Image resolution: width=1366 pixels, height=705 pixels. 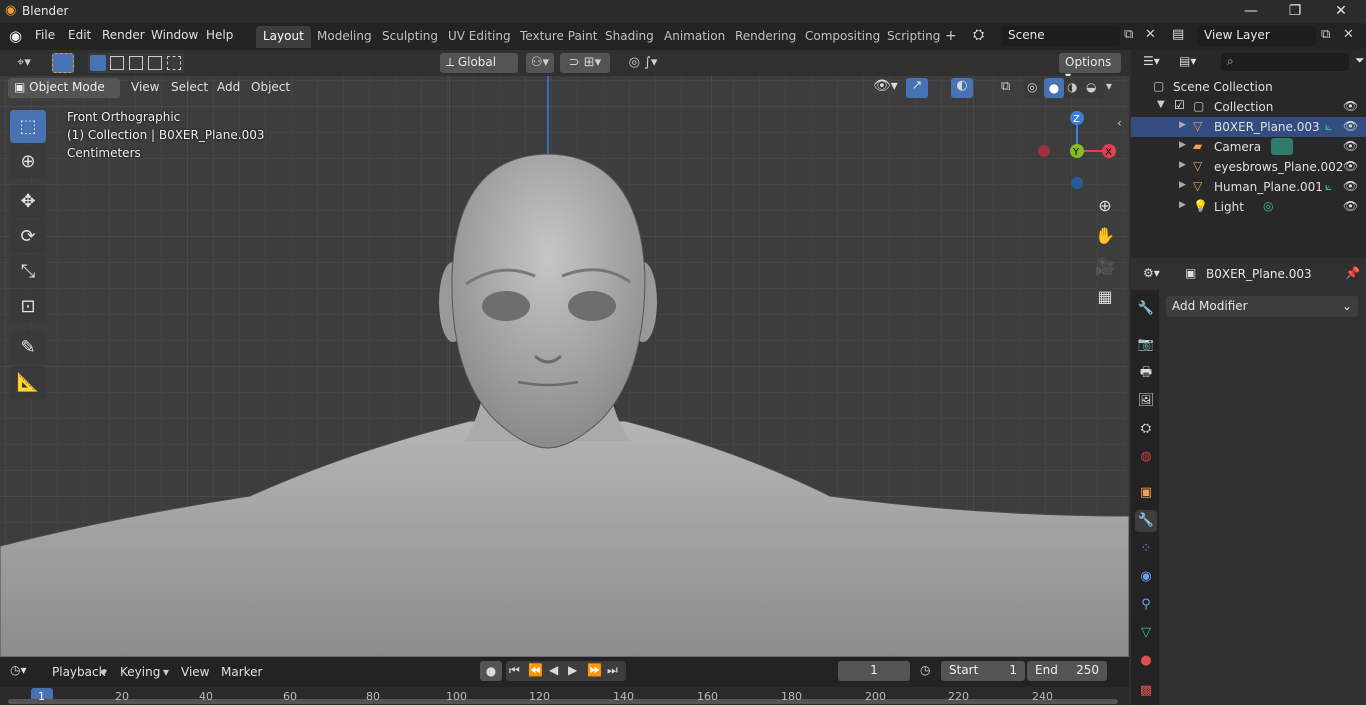 I want to click on display-mode-icon: ▤▾, so click(x=1187, y=61).